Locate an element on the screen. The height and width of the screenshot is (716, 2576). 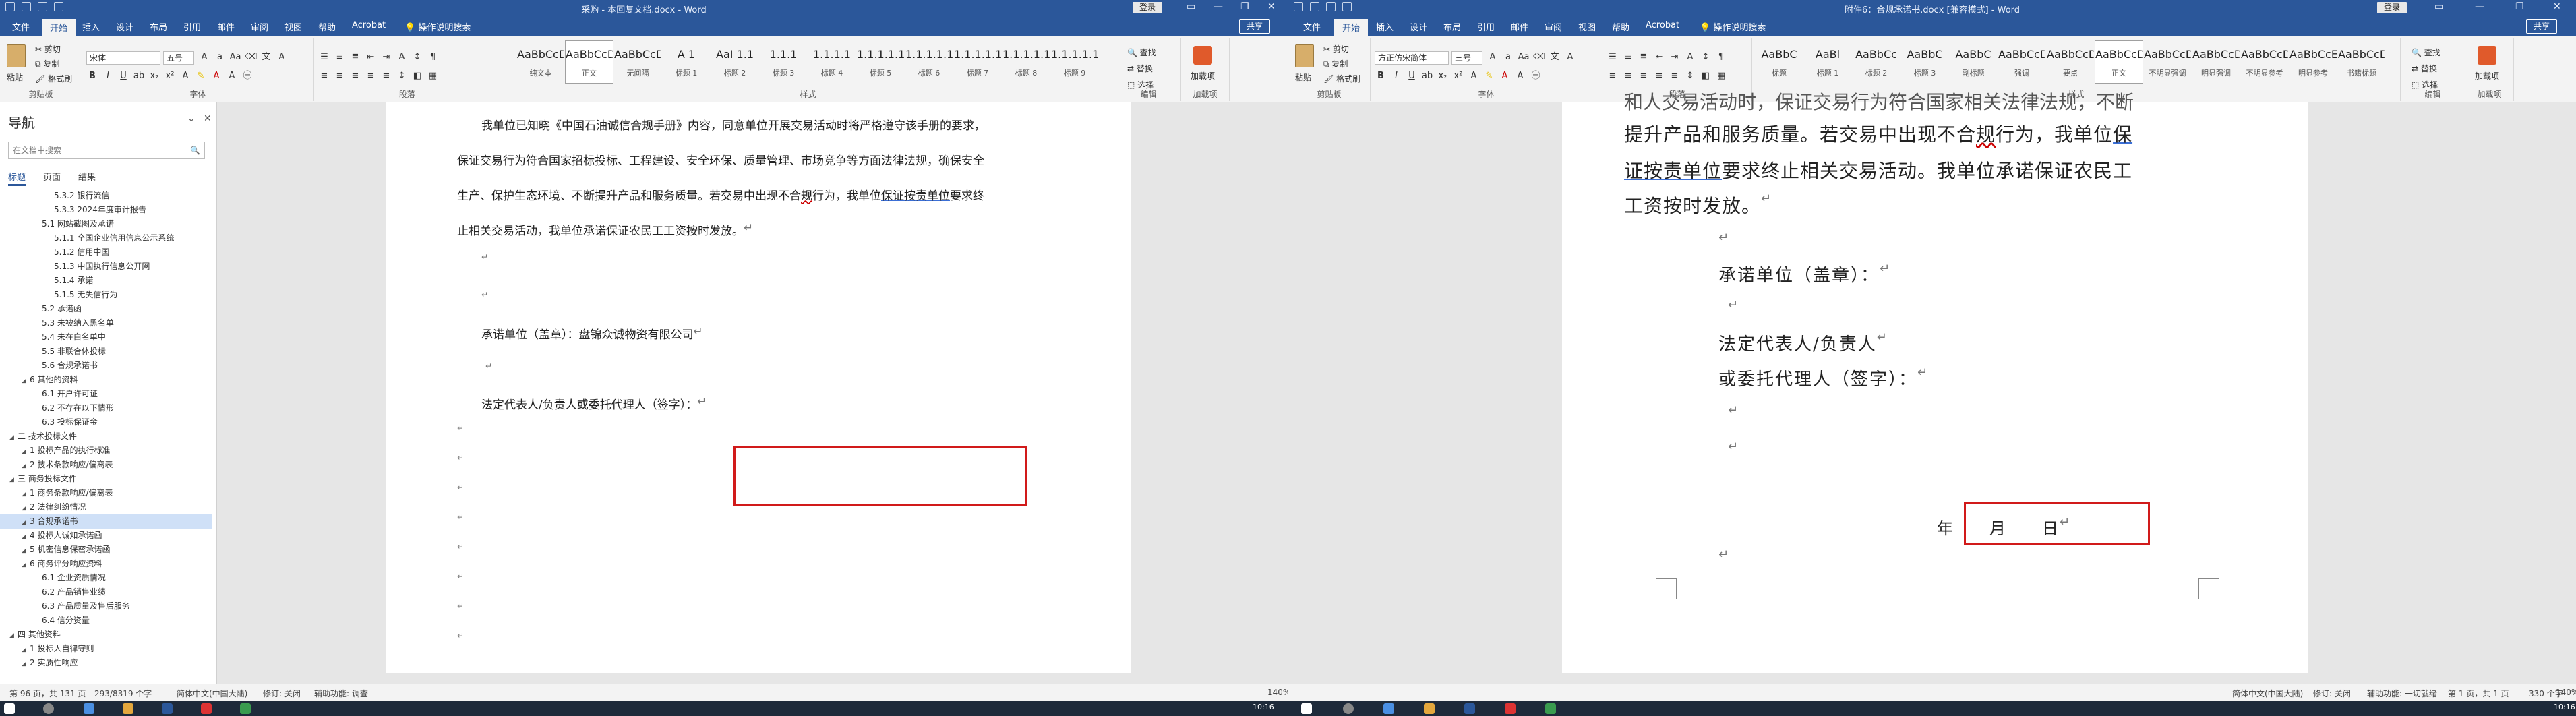
nav-options-icon: ⌄ is located at coordinates (191, 118).